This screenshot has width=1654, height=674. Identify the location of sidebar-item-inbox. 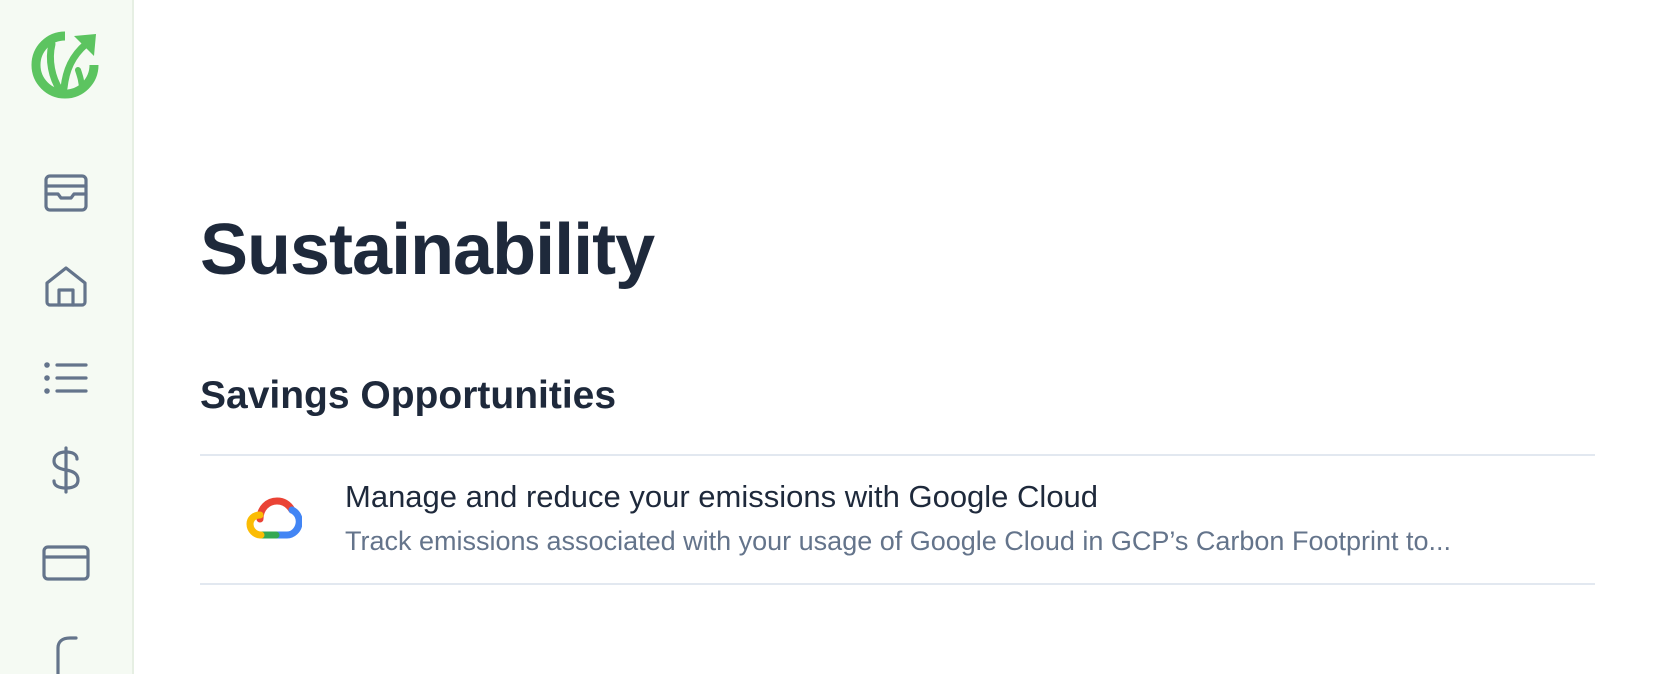
(66, 193).